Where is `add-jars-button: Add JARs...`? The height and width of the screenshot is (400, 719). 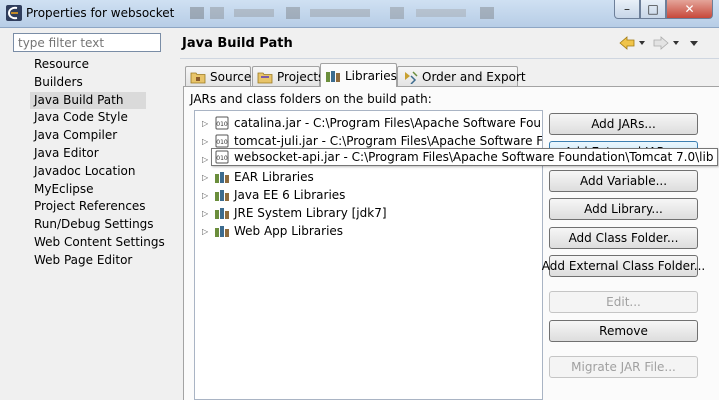
add-jars-button: Add JARs... is located at coordinates (623, 124).